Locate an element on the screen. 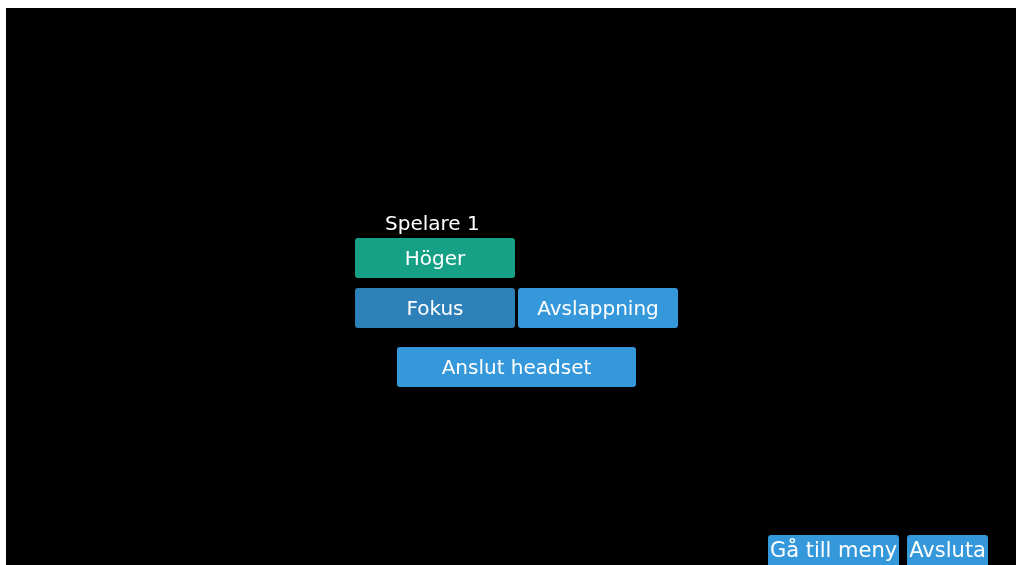 The height and width of the screenshot is (565, 1016). footer-button: Avsluta is located at coordinates (947, 550).